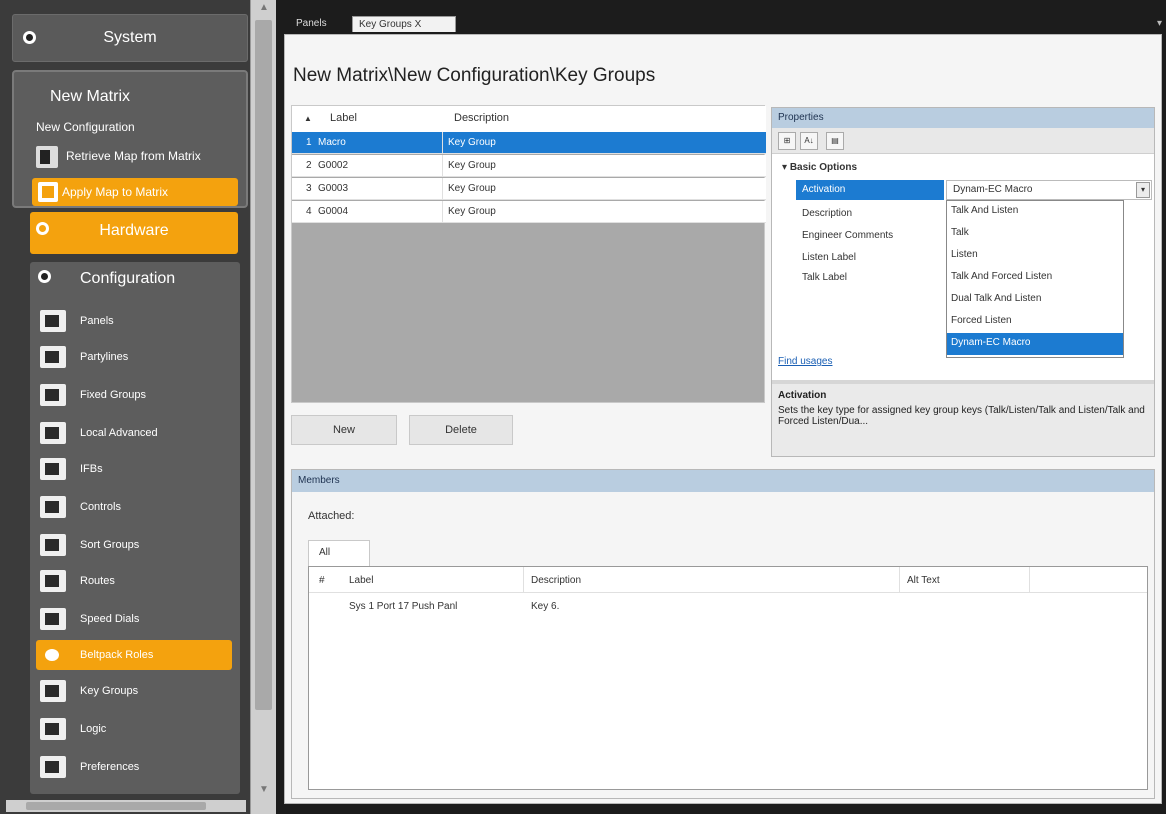  Describe the element at coordinates (134, 581) in the screenshot. I see `nav-item-routes: Routes` at that location.